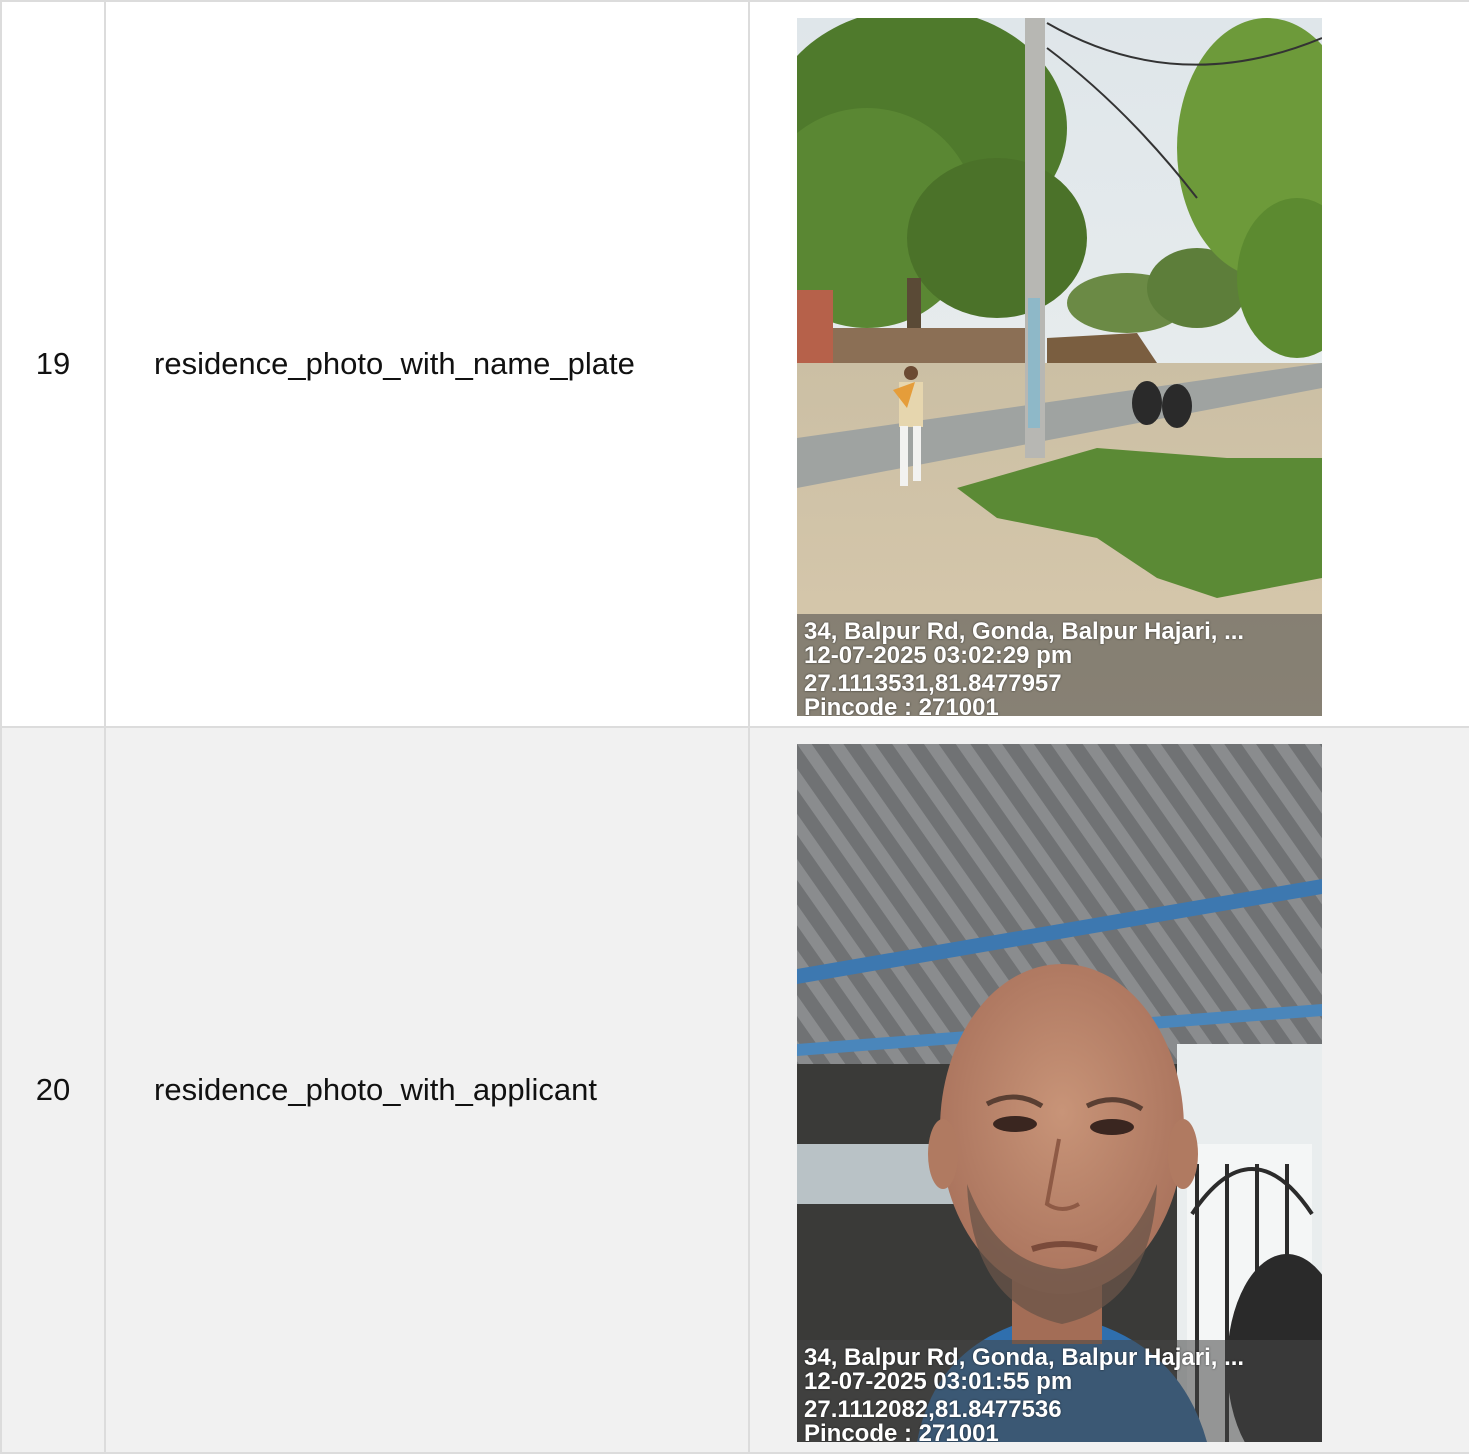 This screenshot has height=1454, width=1469. Describe the element at coordinates (53, 364) in the screenshot. I see `row-number: 19` at that location.